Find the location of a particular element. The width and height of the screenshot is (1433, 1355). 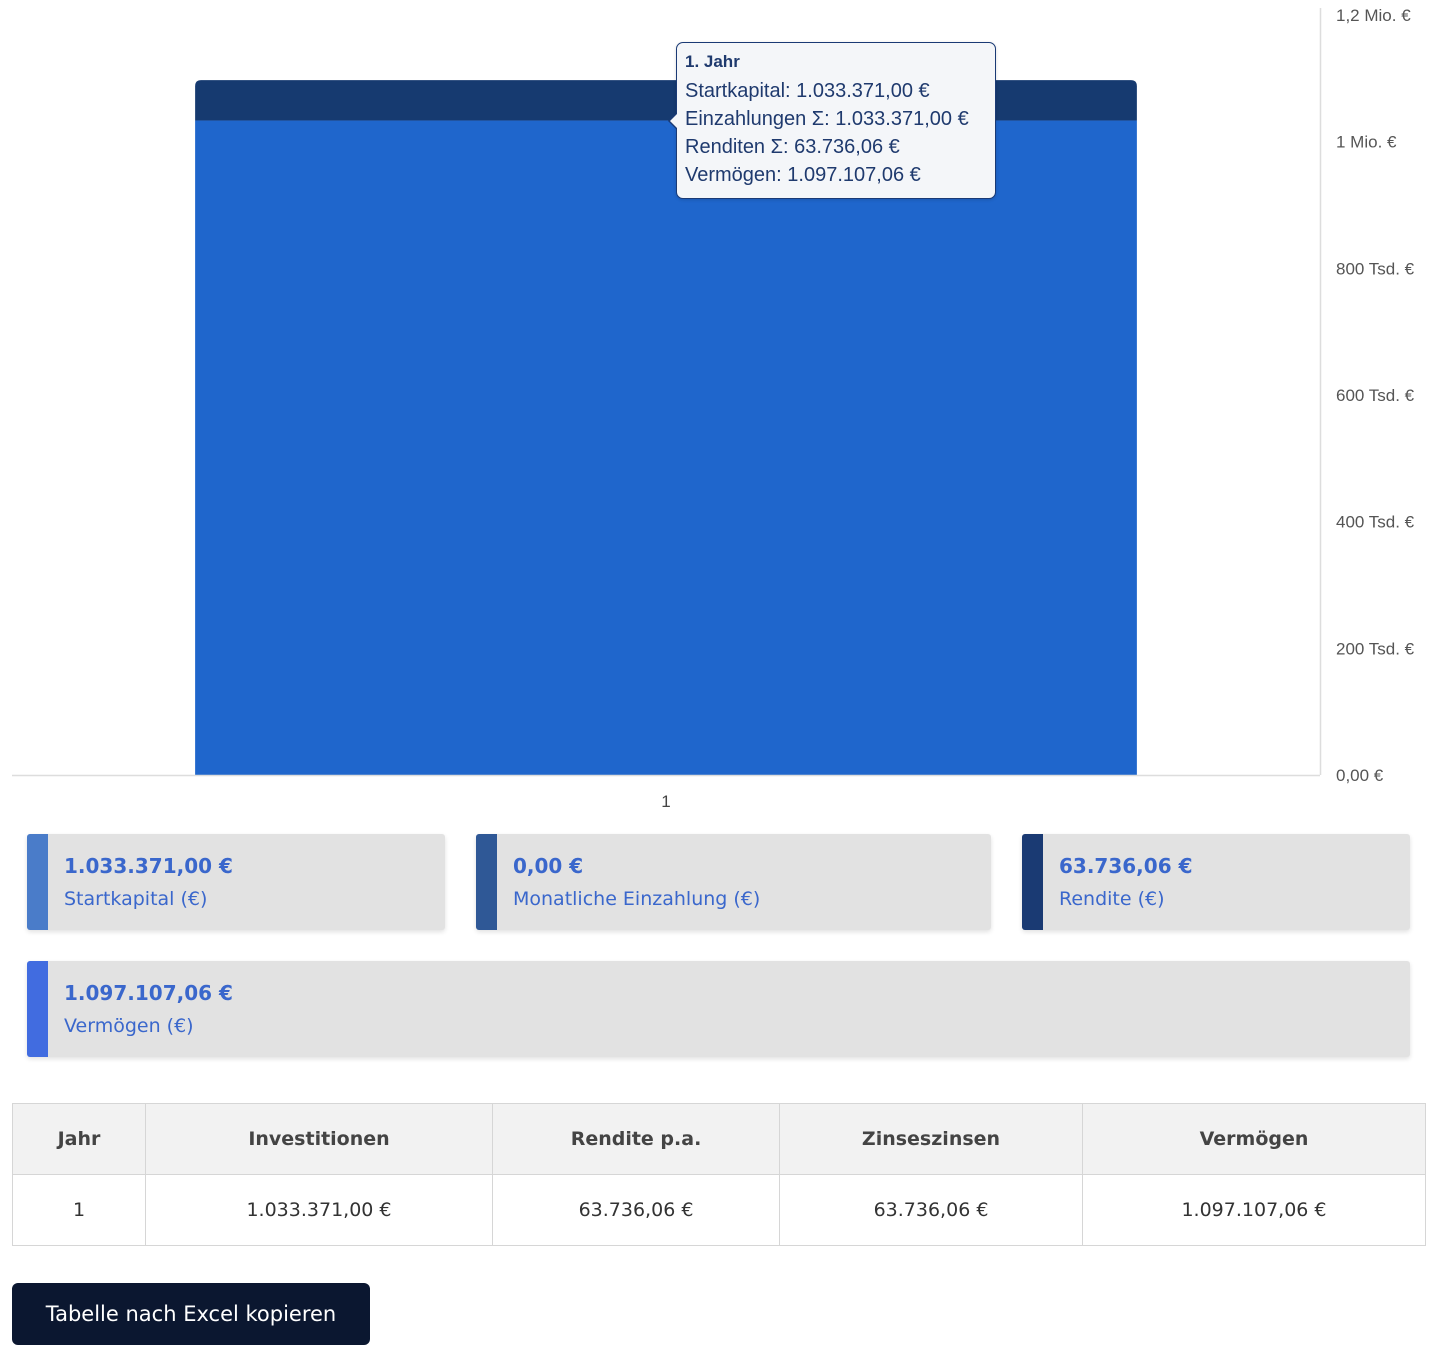

y-tick-label: 1 Mio. € is located at coordinates (1366, 142).